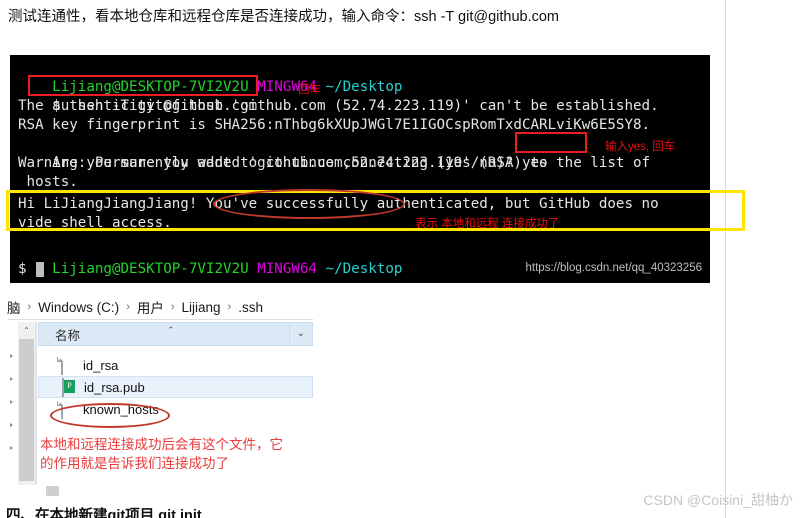 This screenshot has height=518, width=803. What do you see at coordinates (52, 491) in the screenshot?
I see `scroll-stub` at bounding box center [52, 491].